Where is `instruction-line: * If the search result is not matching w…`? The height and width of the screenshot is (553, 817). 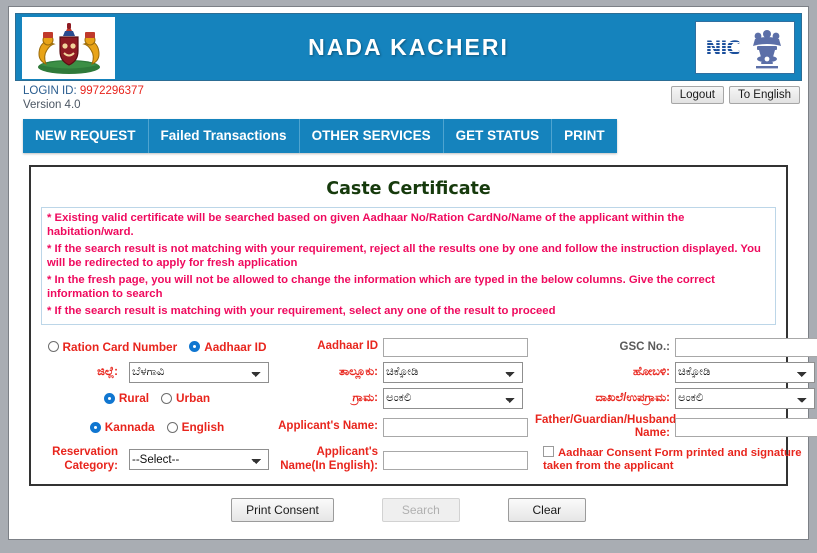
instruction-line: * If the search result is not matching w… is located at coordinates (404, 256).